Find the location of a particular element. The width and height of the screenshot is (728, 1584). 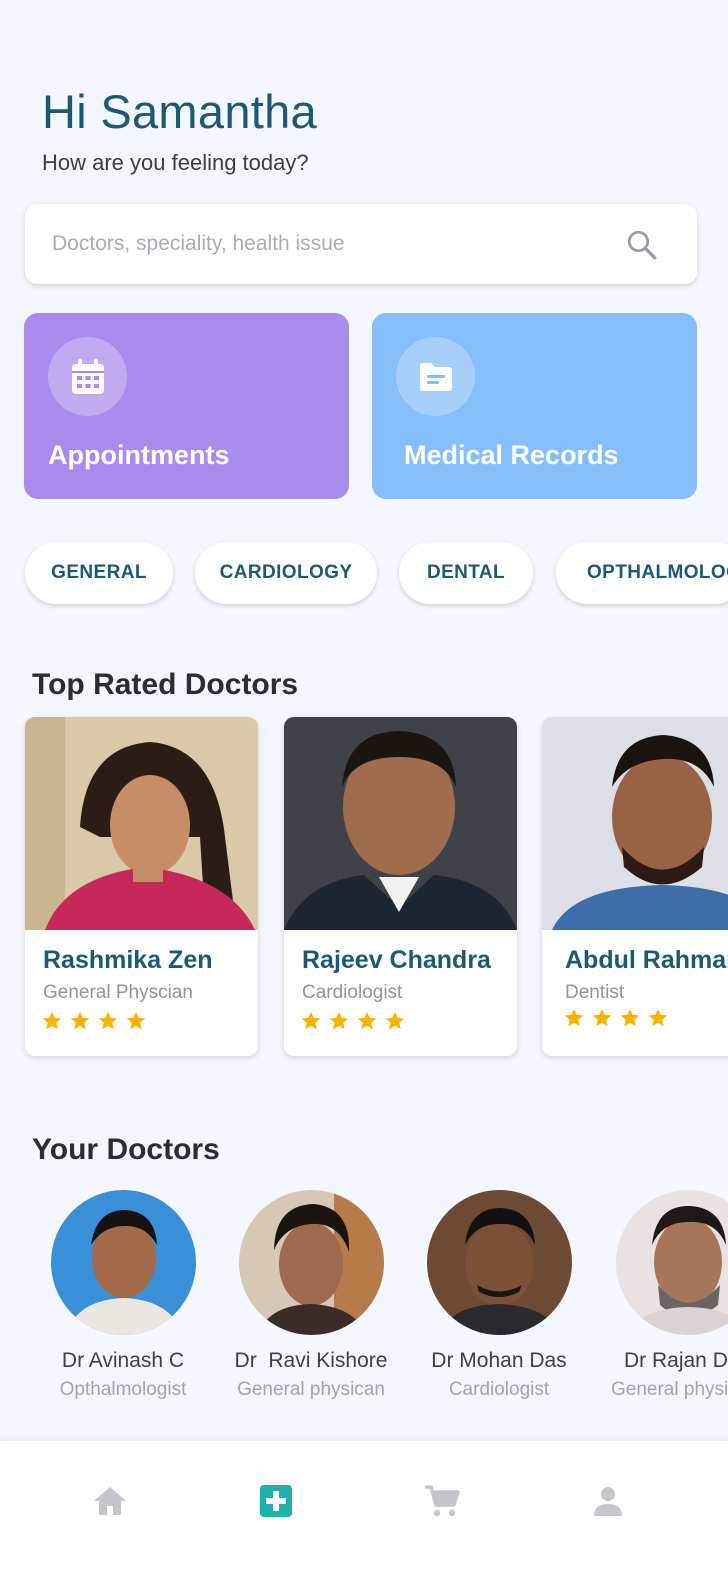

doctor-name: Dr Rajan D is located at coordinates (676, 1360).